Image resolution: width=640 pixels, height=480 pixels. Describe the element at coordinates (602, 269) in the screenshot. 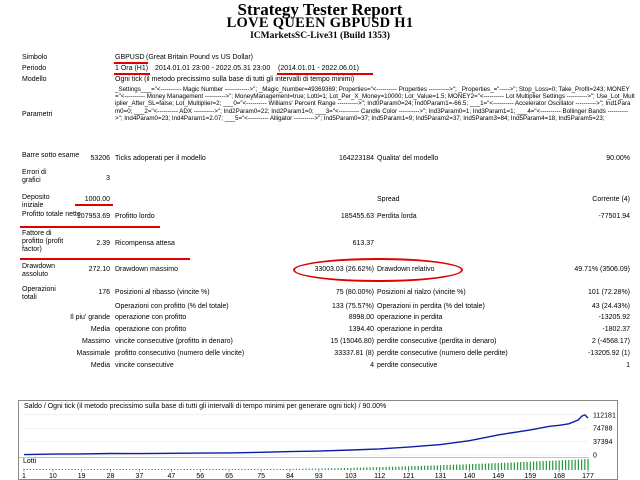

I see `dd-relativo-value: 49.71% (3506.09)` at that location.